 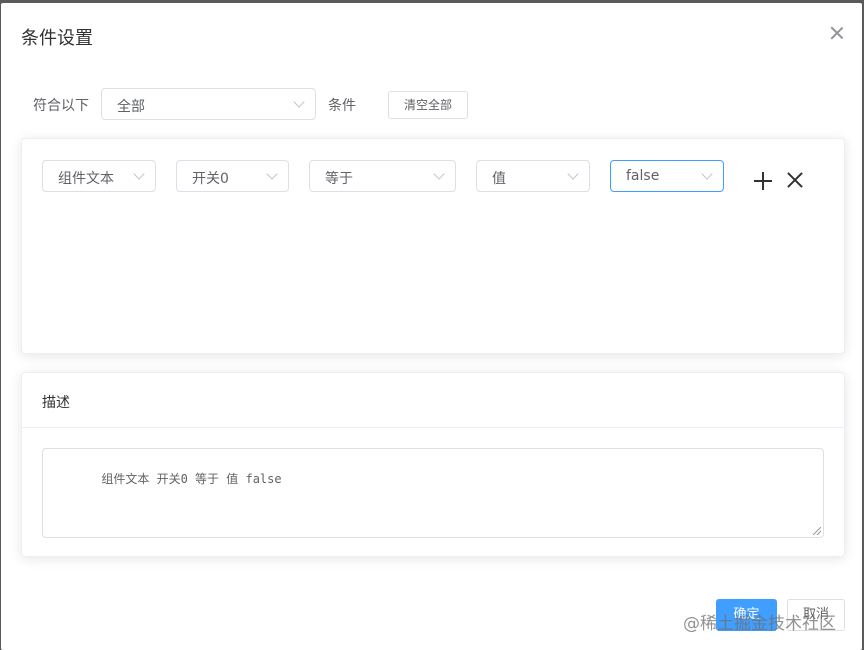 What do you see at coordinates (433, 493) in the screenshot?
I see `description-textarea: 组件文本 开关0 等于 值 false` at bounding box center [433, 493].